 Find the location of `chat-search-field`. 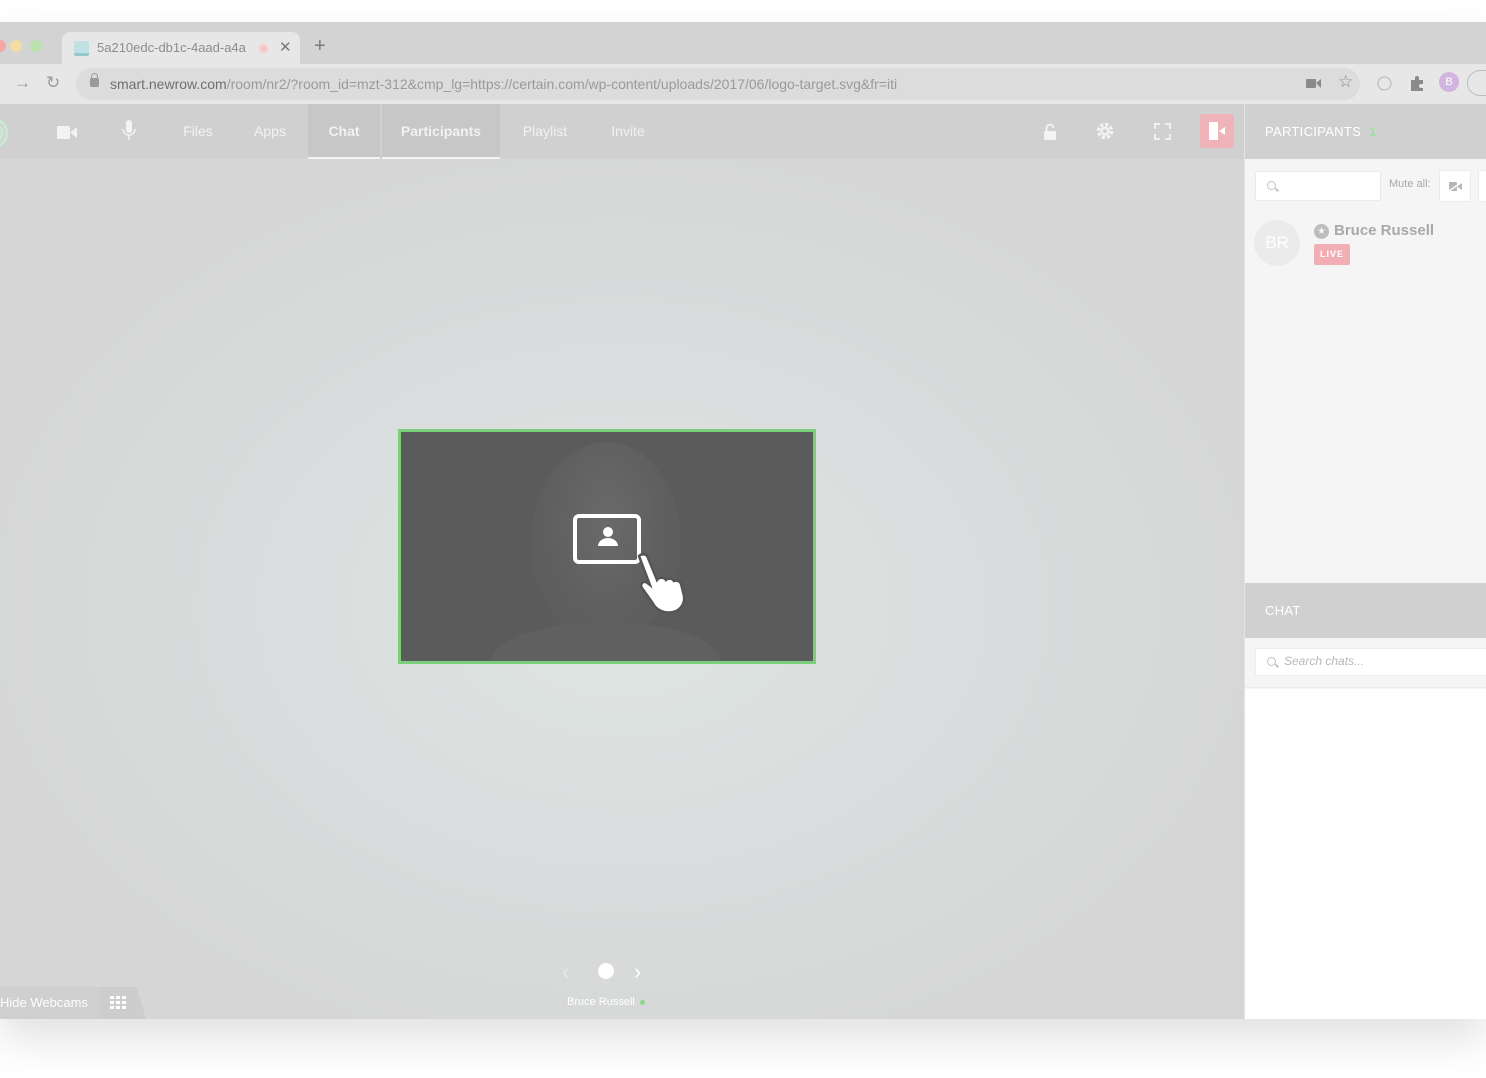

chat-search-field is located at coordinates (1370, 662).